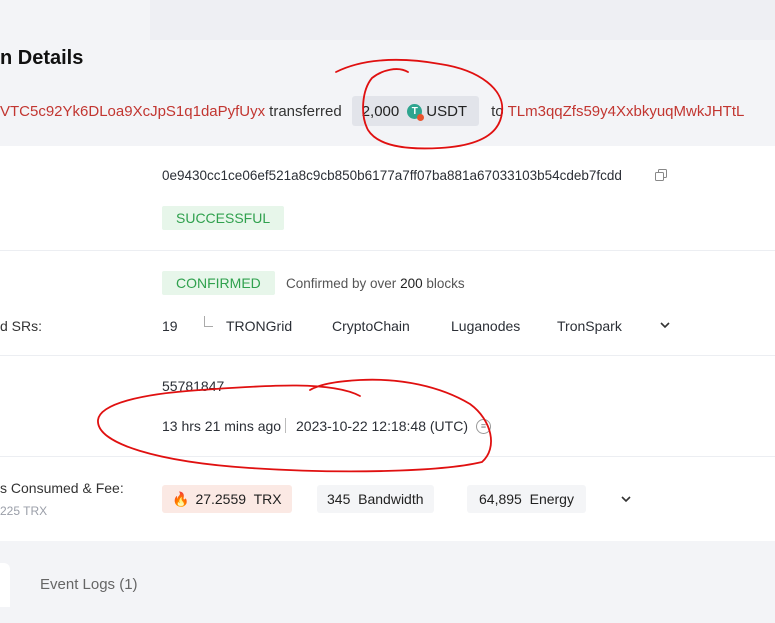 Image resolution: width=775 pixels, height=623 pixels. I want to click on usdt-token-icon: T, so click(416, 112).